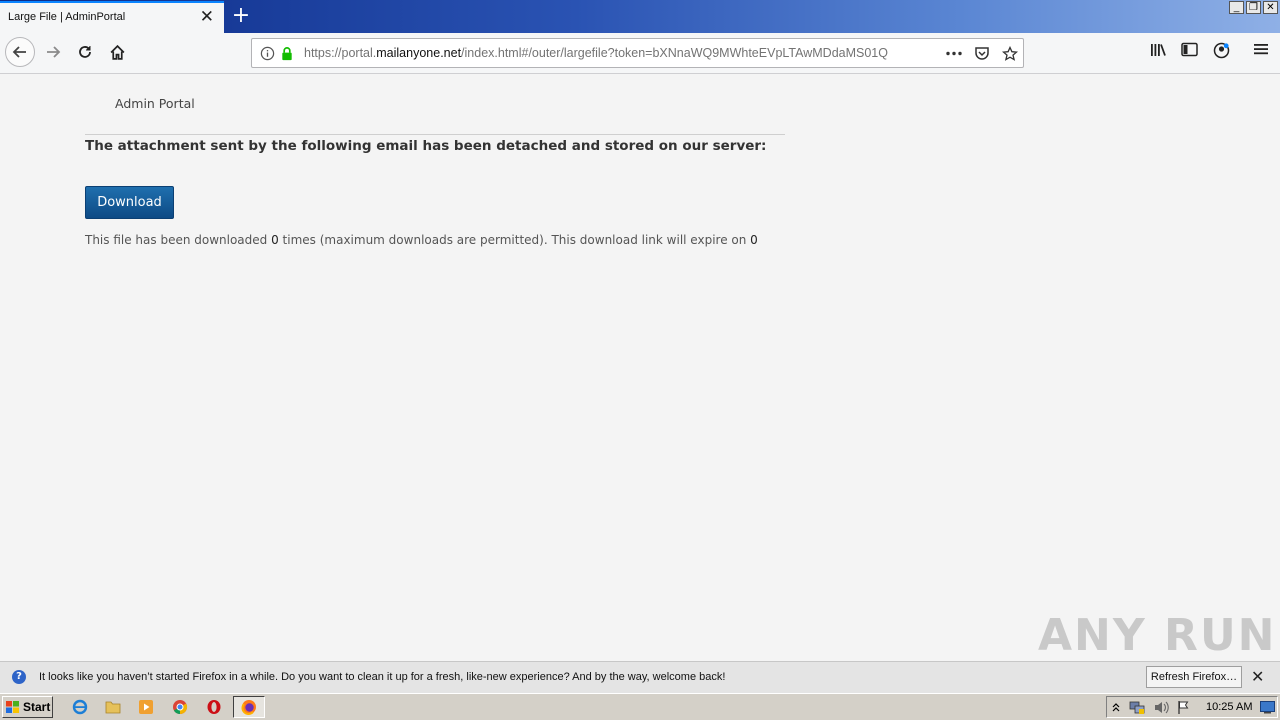 The width and height of the screenshot is (1280, 720). Describe the element at coordinates (214, 707) in the screenshot. I see `opera-icon` at that location.